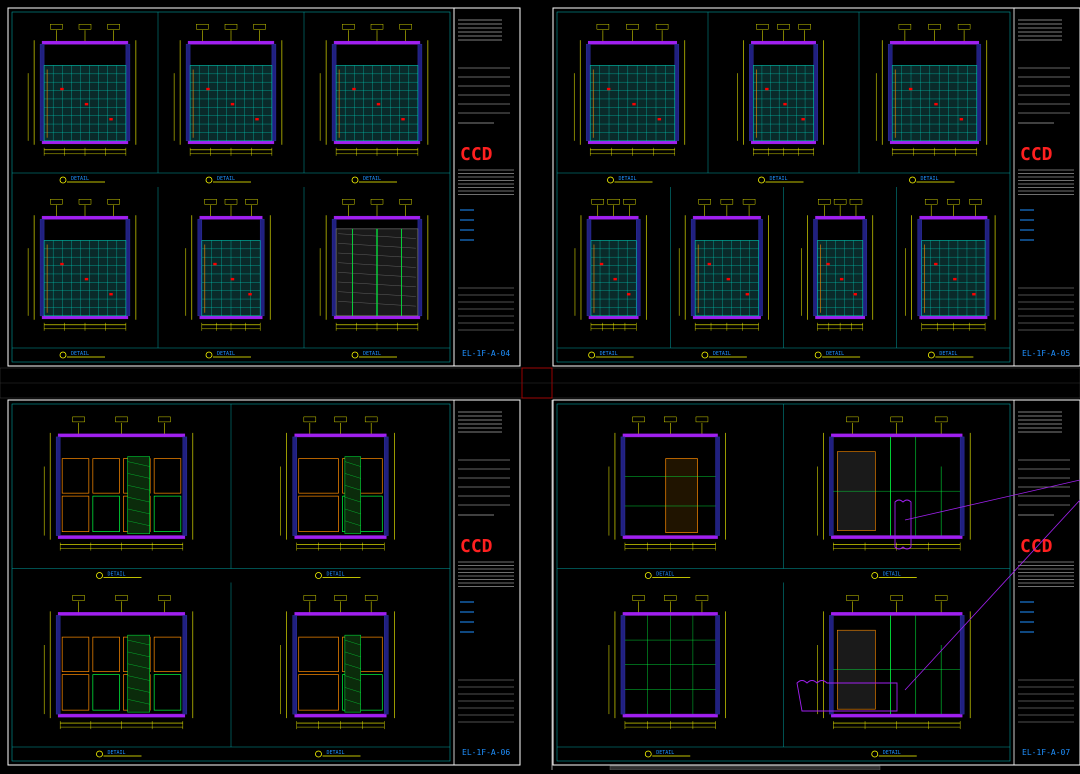  What do you see at coordinates (1046, 752) in the screenshot?
I see `sheet-number: EL-1F-A-07` at bounding box center [1046, 752].